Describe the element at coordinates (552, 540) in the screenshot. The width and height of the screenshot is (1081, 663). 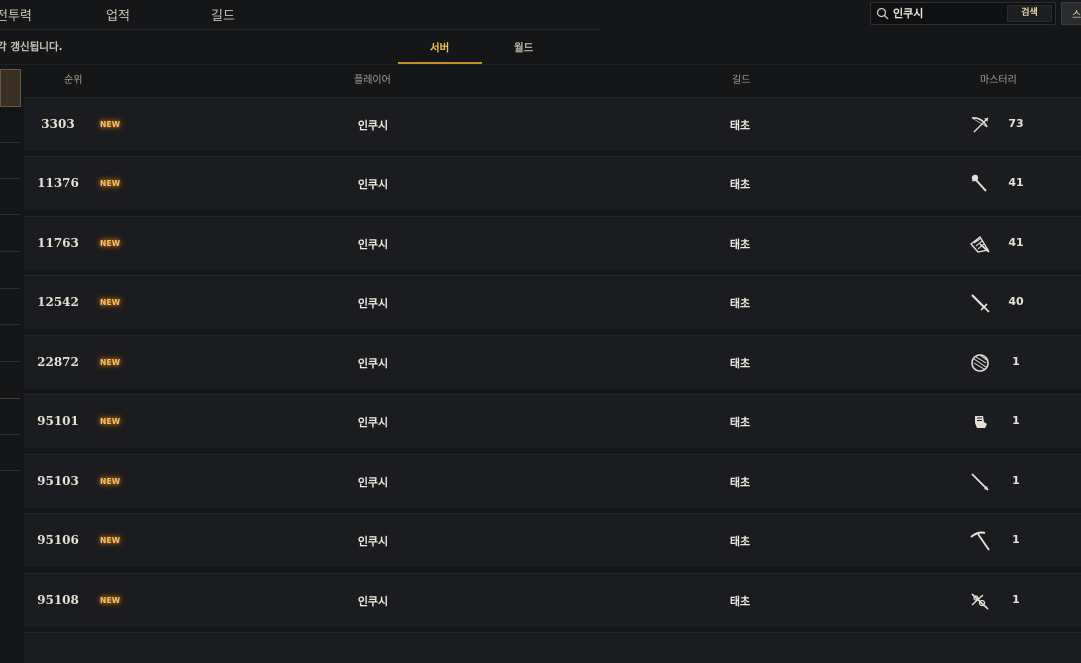
I see `table-row: 95106 NEW 인쿠시 태초 1` at that location.